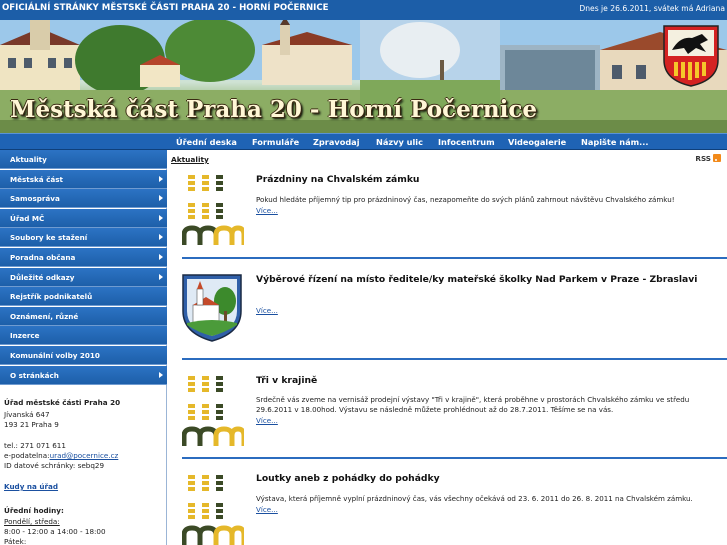 The width and height of the screenshot is (727, 545). I want to click on nav-formulare: Formuláře, so click(275, 142).